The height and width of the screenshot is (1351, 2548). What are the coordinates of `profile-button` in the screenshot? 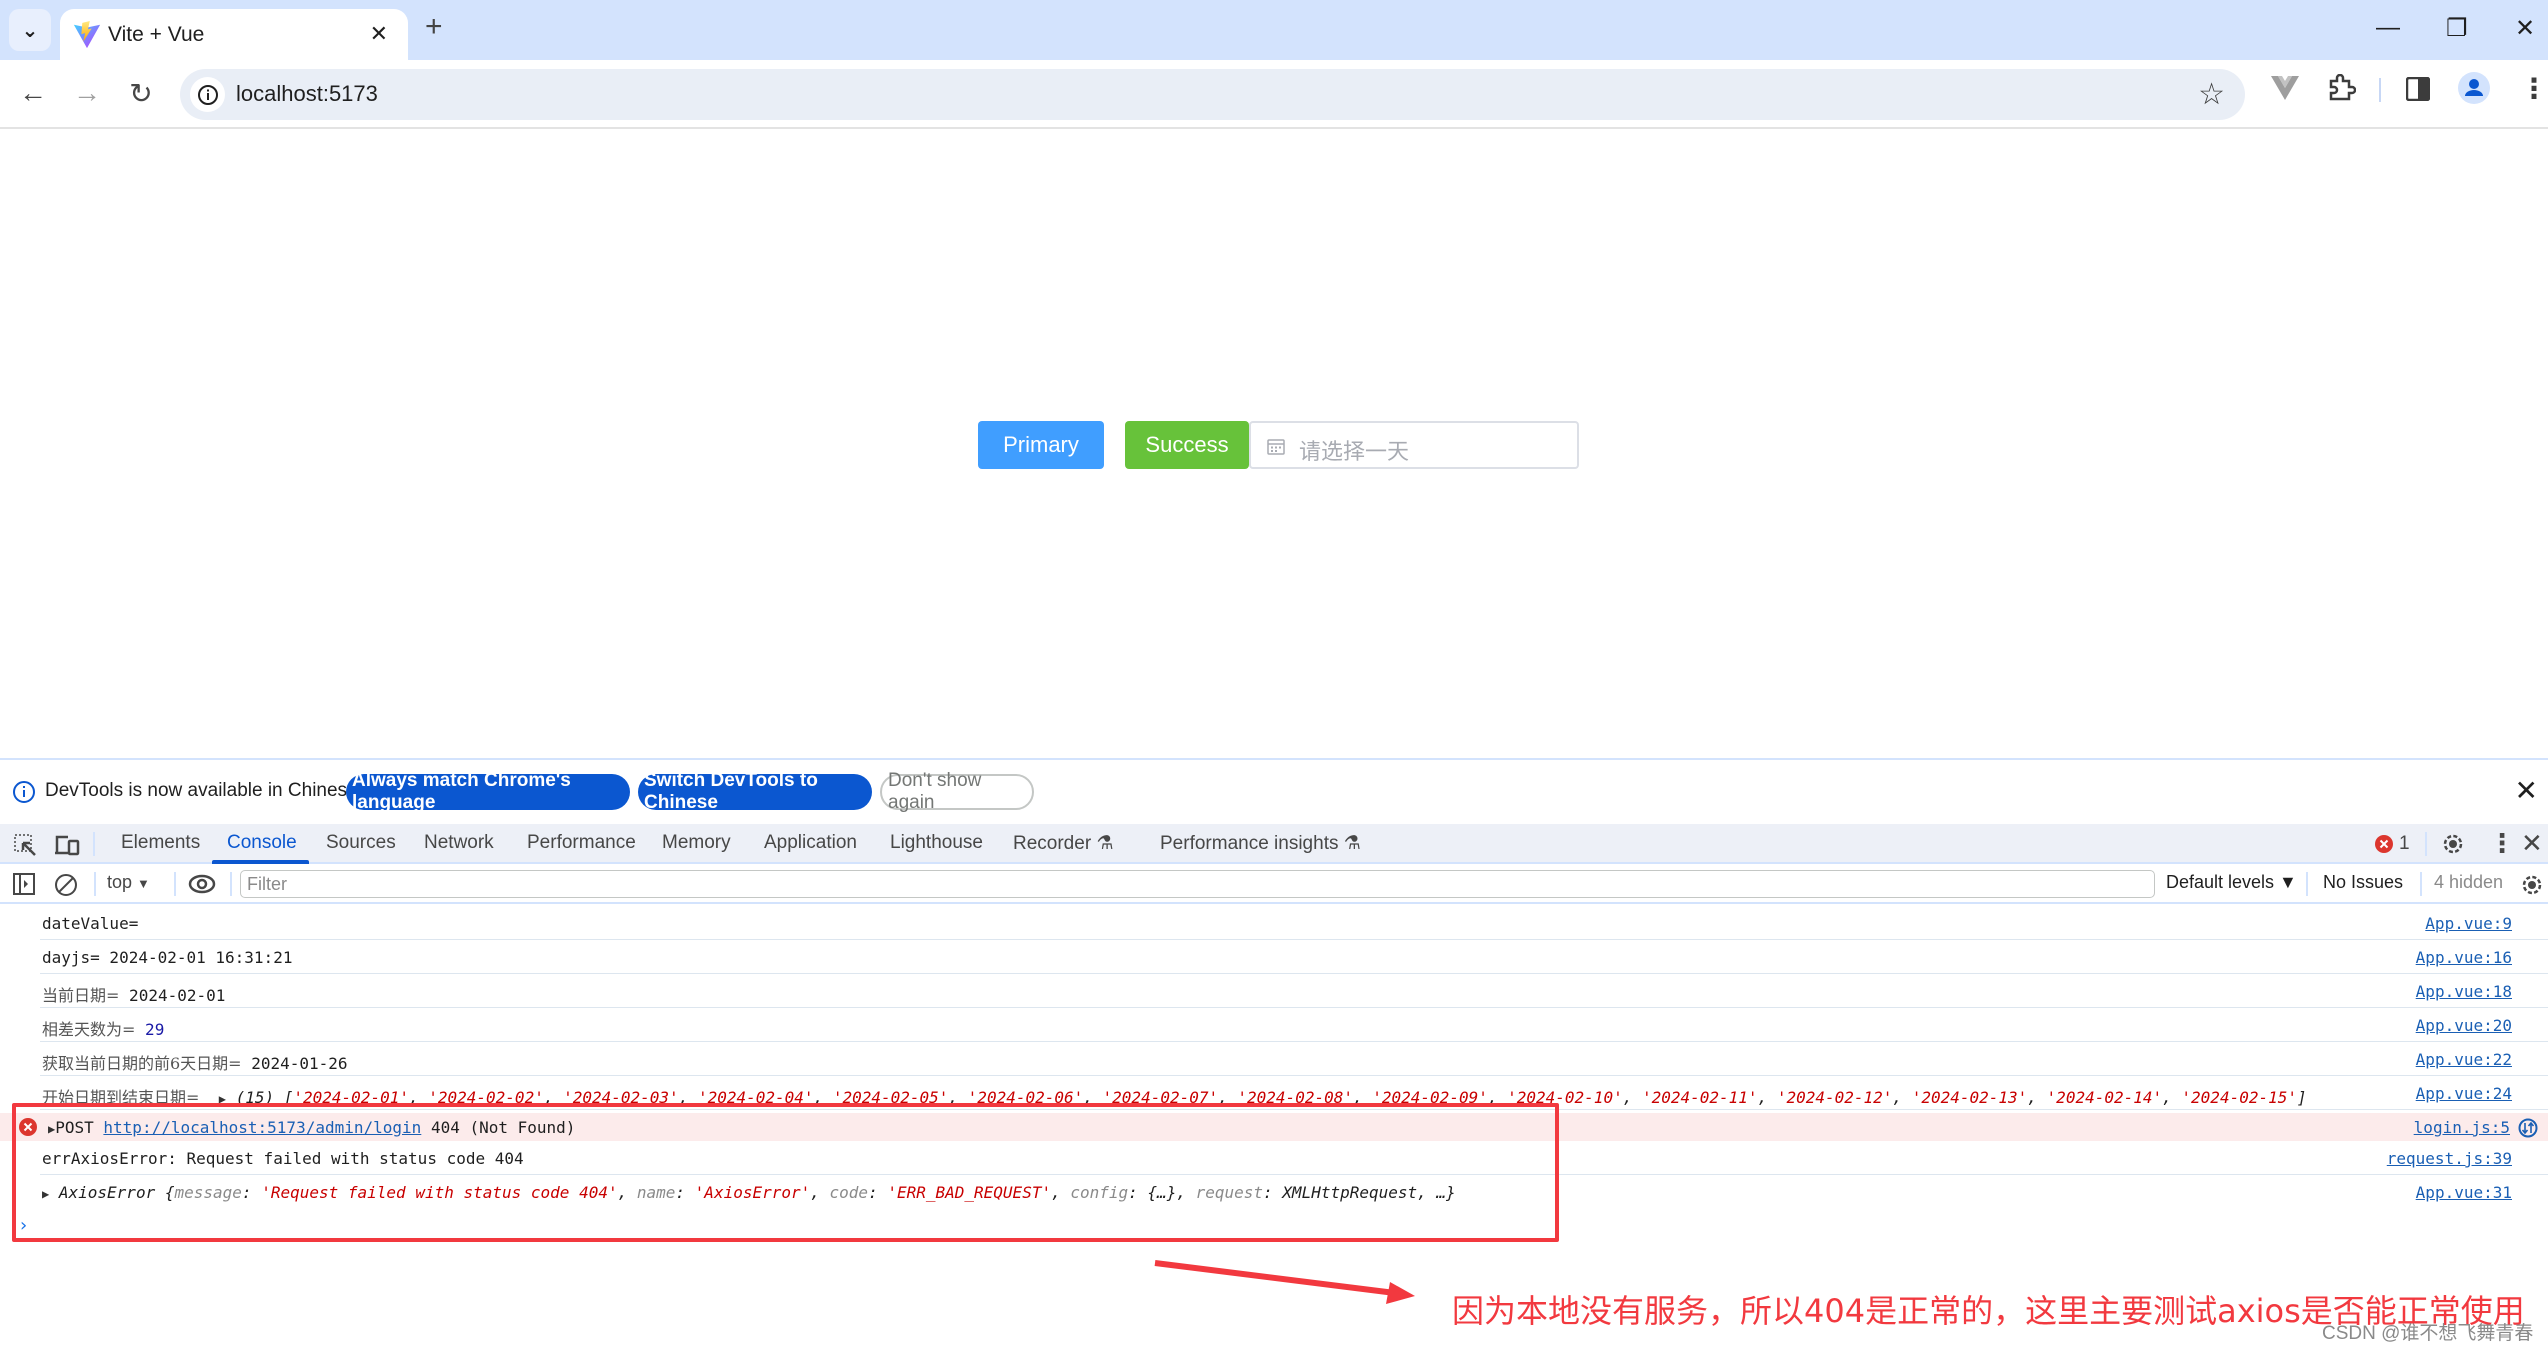 It's located at (2474, 88).